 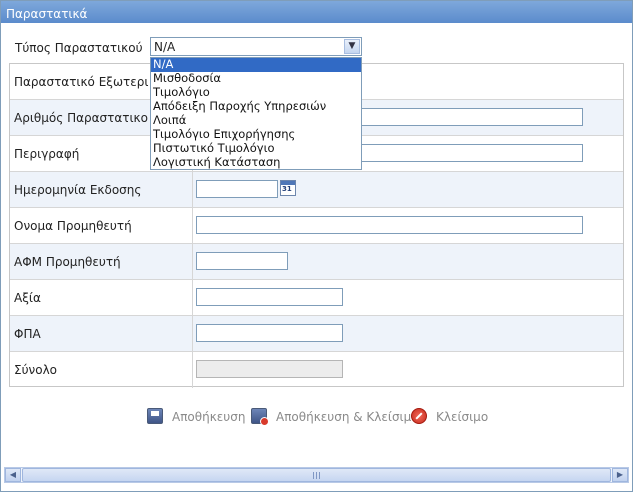 I want to click on scroll-right-icon: ▶, so click(x=620, y=475).